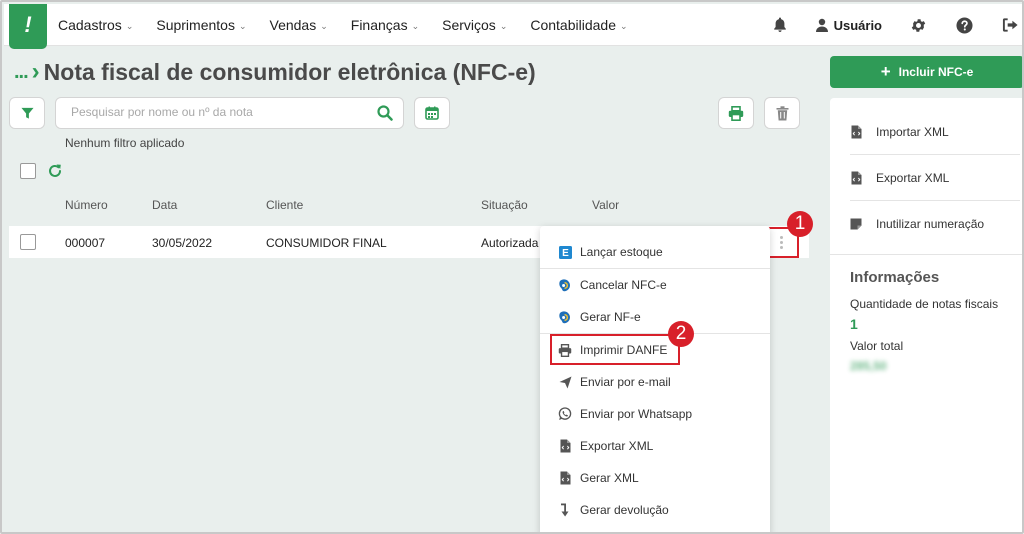 This screenshot has height=534, width=1024. What do you see at coordinates (216, 112) in the screenshot?
I see `search-input` at bounding box center [216, 112].